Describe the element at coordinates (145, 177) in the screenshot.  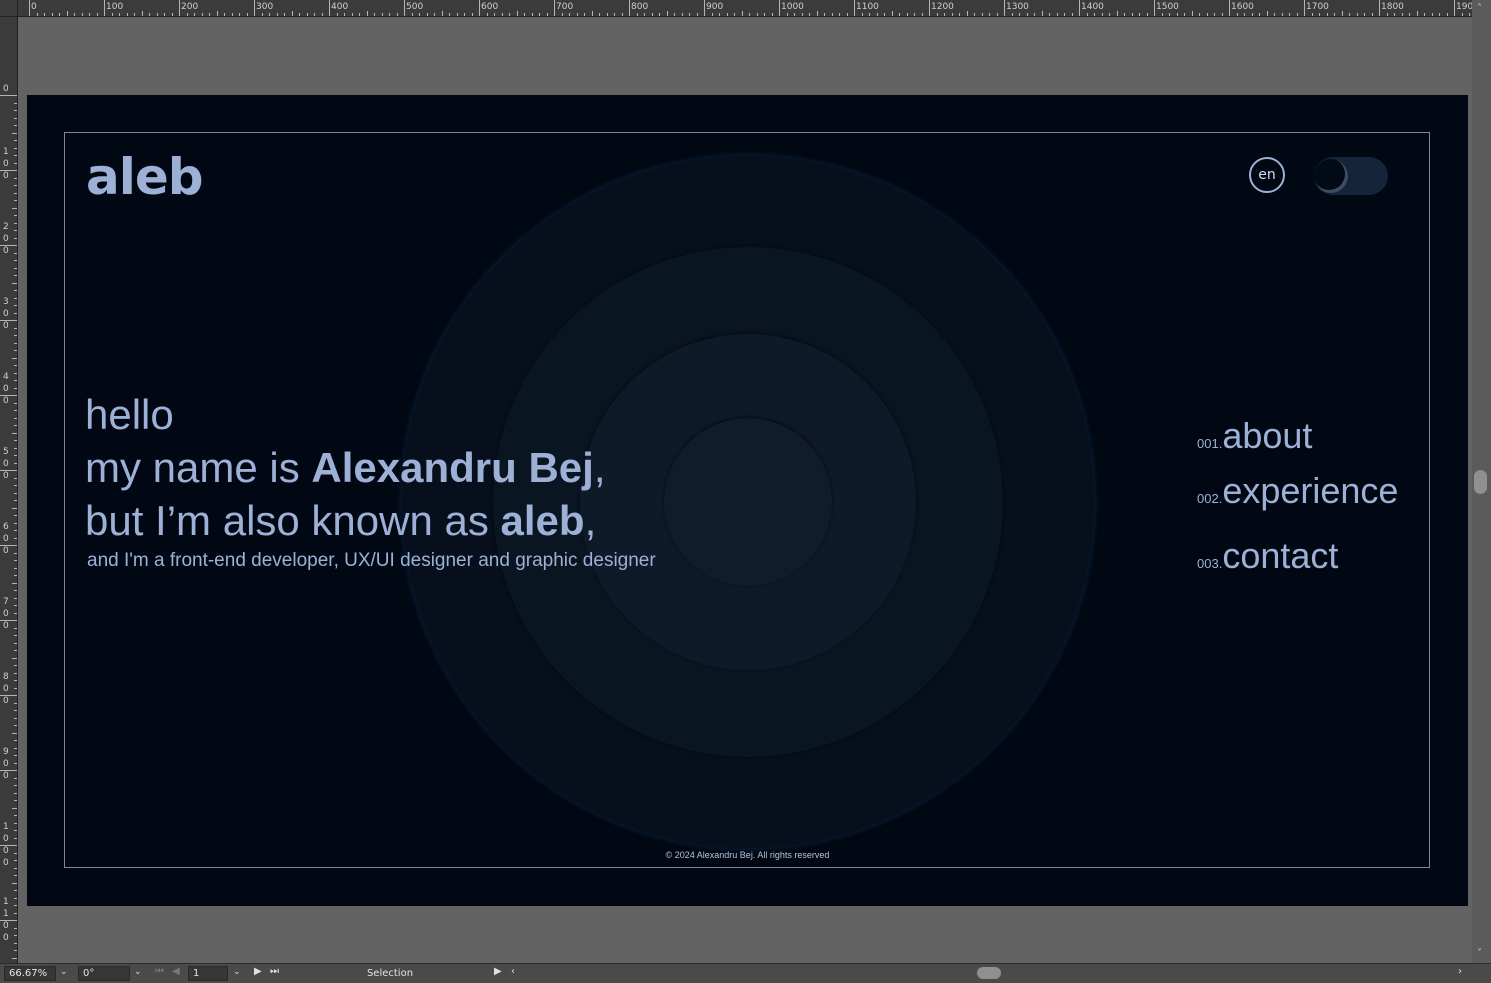
I see `site-logo: aleb` at that location.